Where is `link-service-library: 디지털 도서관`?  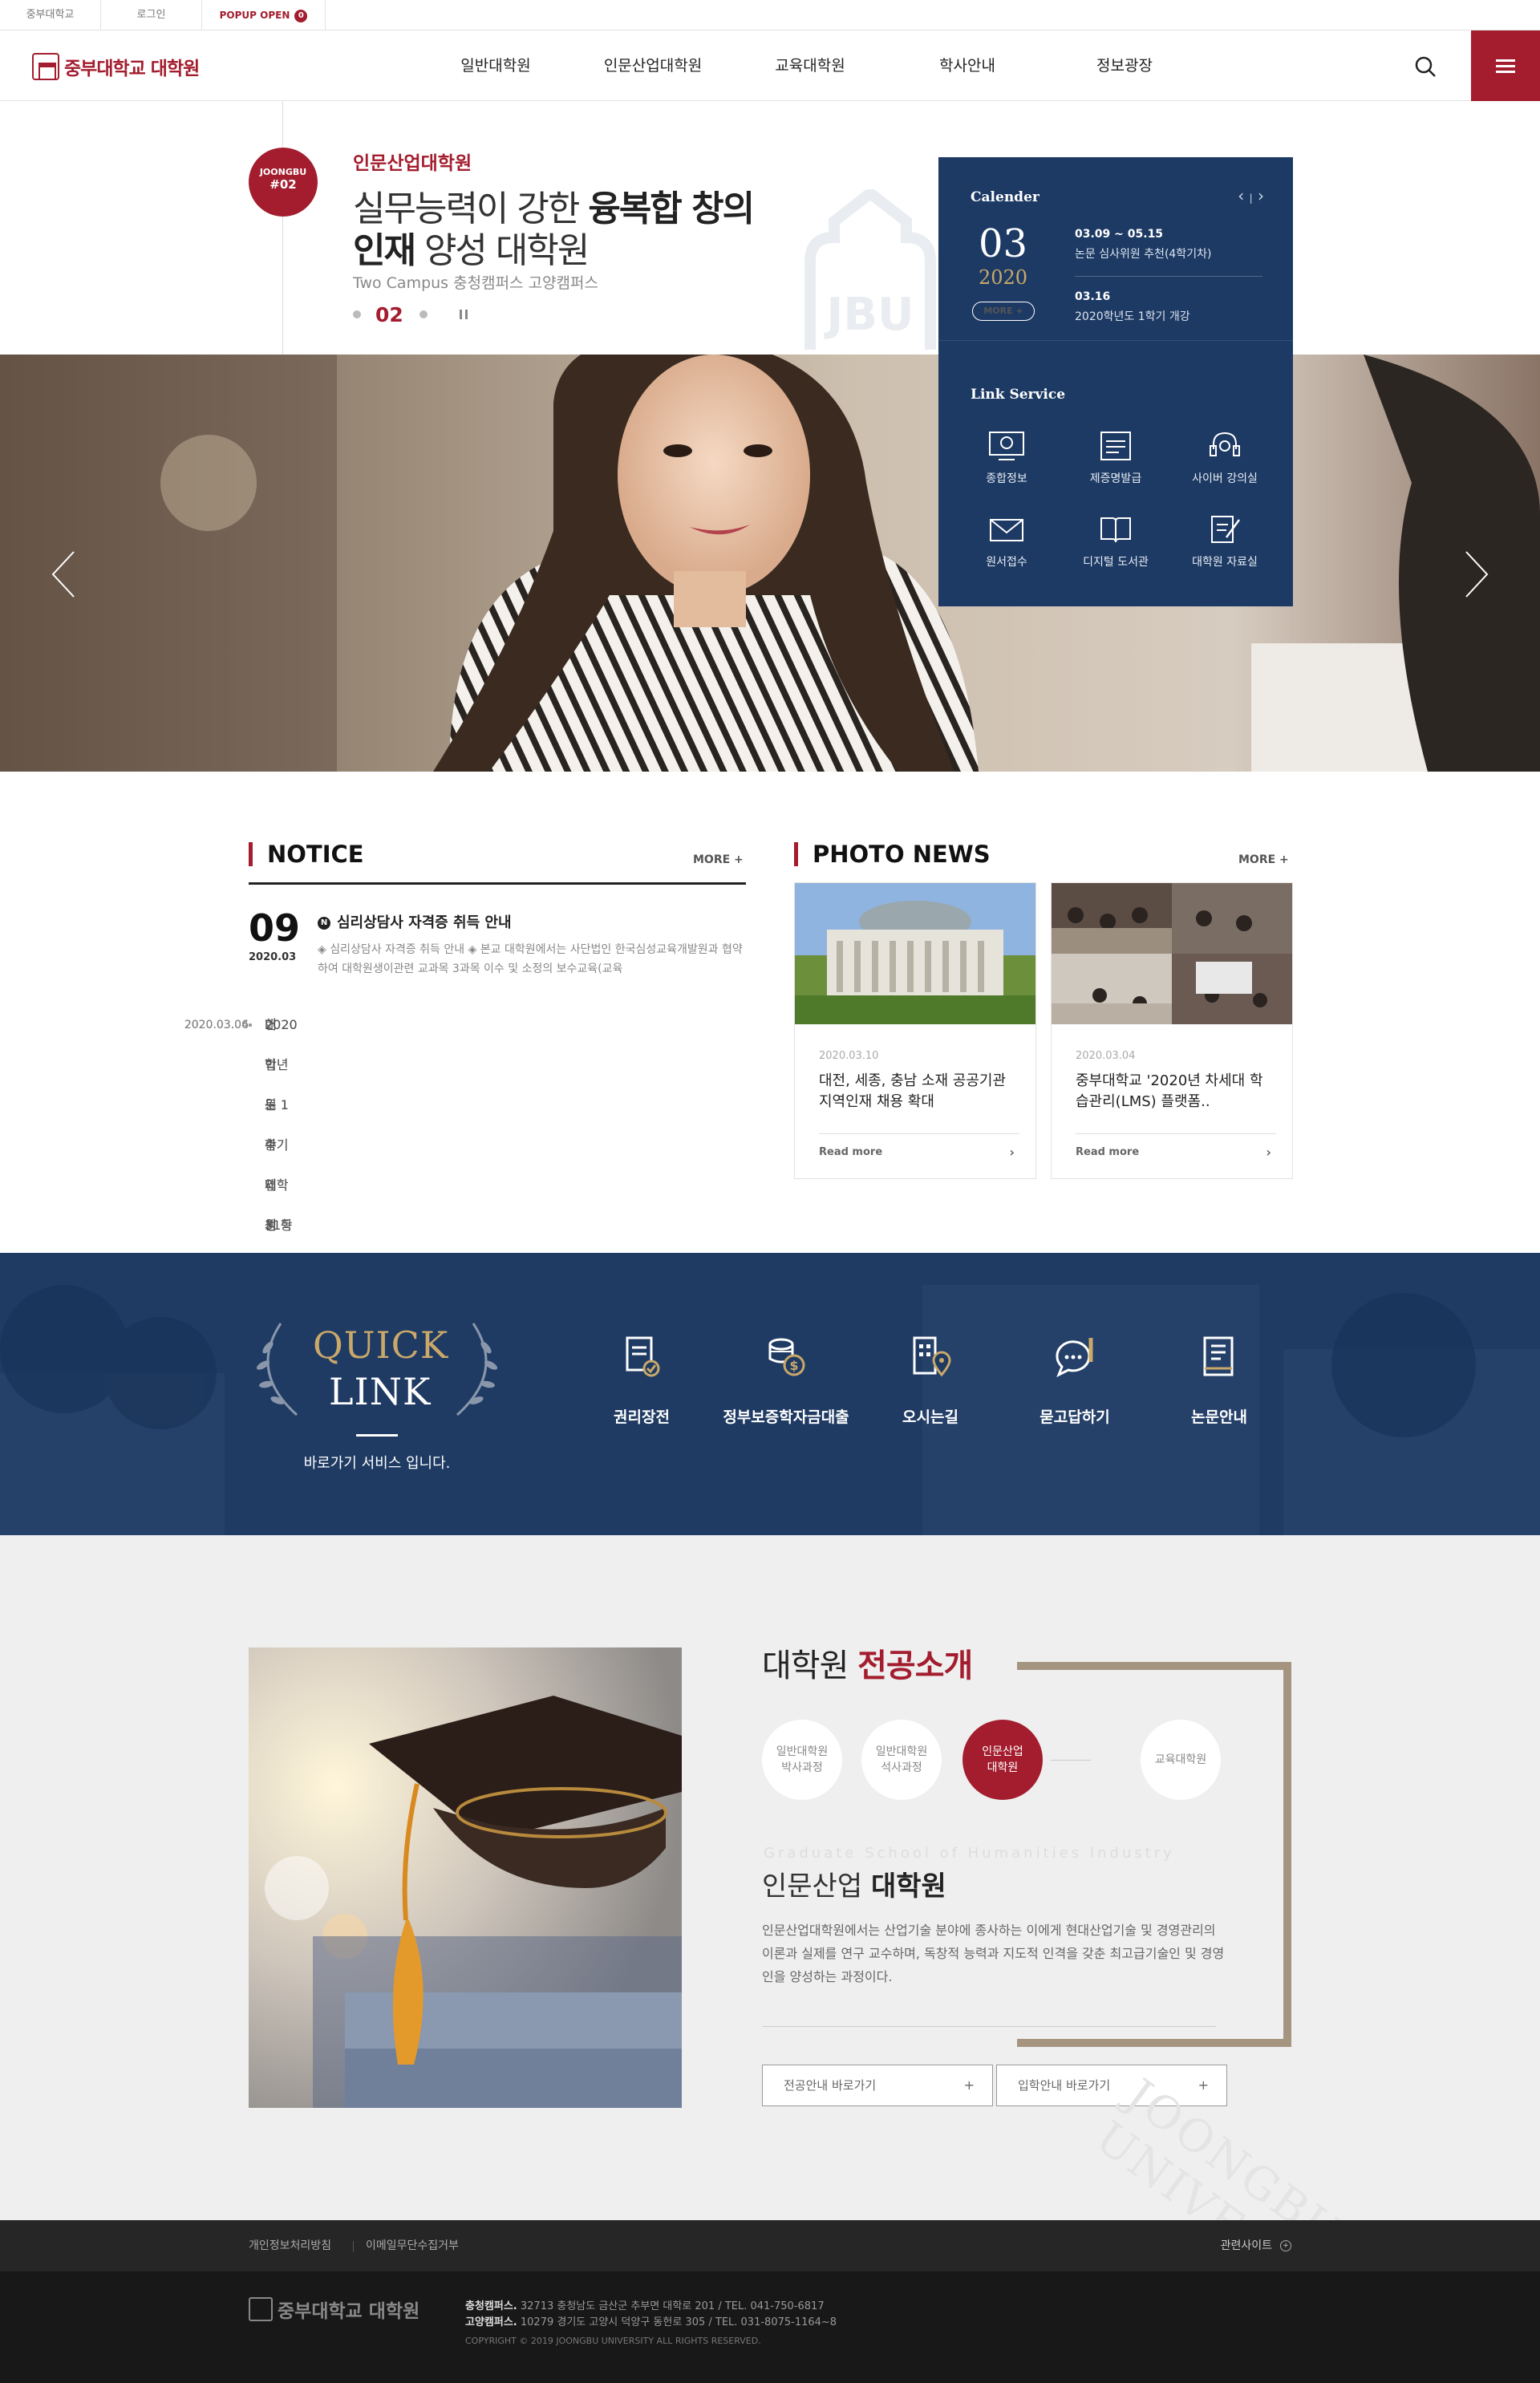
link-service-library: 디지털 도서관 is located at coordinates (1116, 541).